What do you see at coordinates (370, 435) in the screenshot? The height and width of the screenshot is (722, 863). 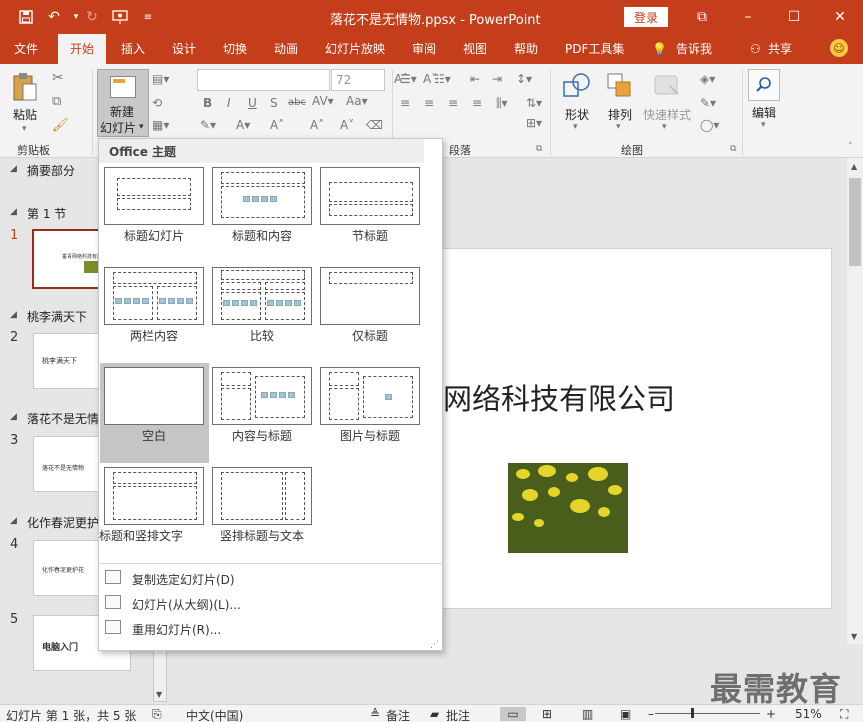 I see `layout-label: 图片与标题` at bounding box center [370, 435].